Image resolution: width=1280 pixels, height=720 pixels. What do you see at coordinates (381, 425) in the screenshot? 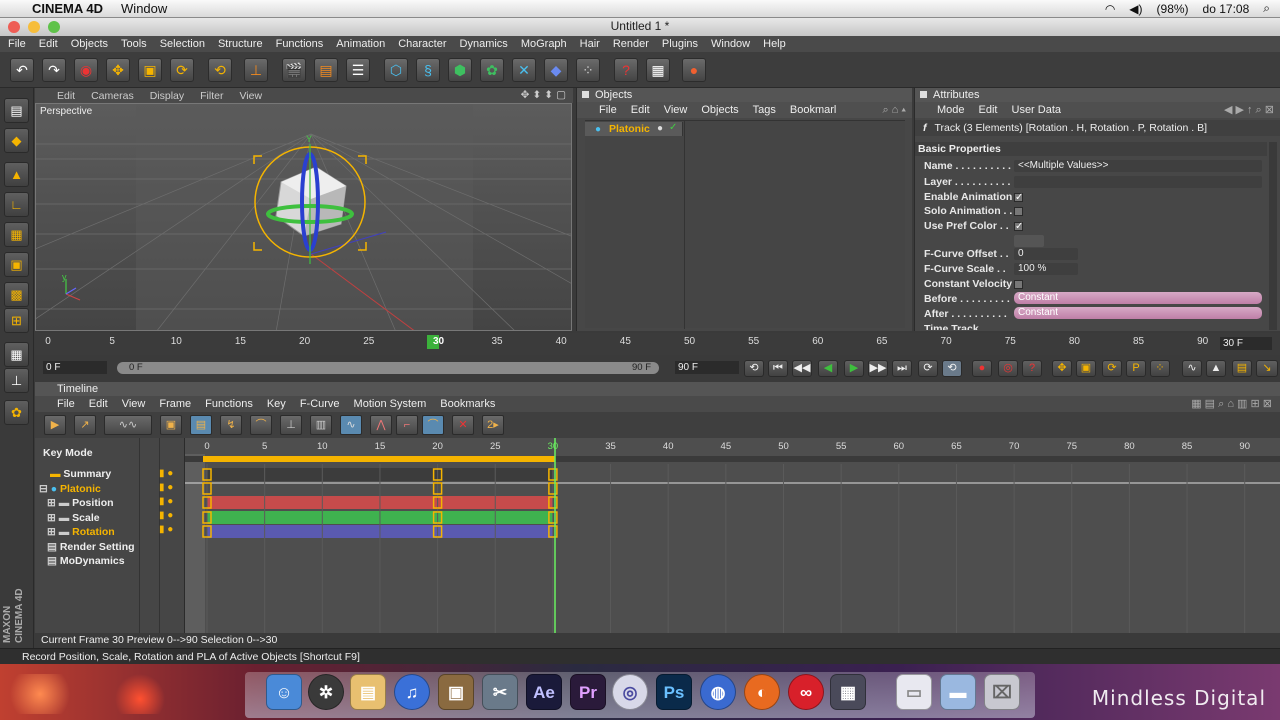
I see `linear-interp-icon: ⋀` at bounding box center [381, 425].